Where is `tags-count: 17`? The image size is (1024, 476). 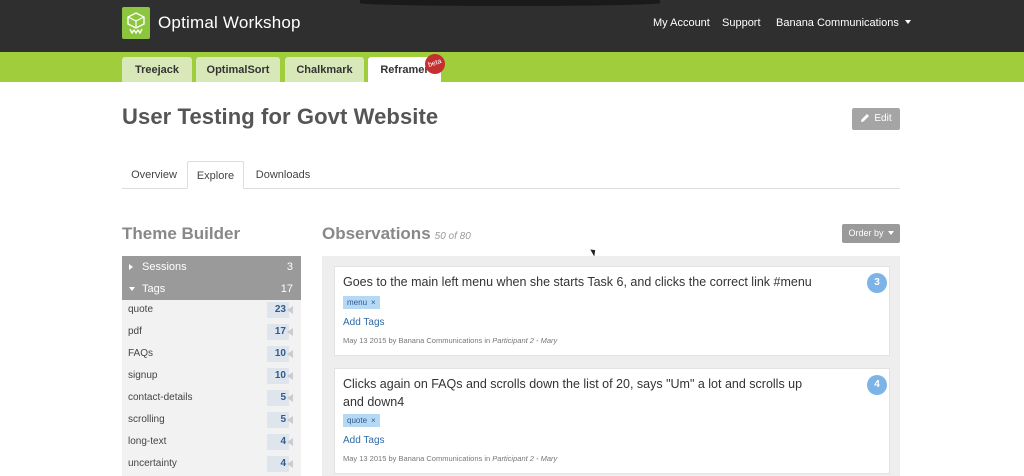
tags-count: 17 is located at coordinates (286, 289).